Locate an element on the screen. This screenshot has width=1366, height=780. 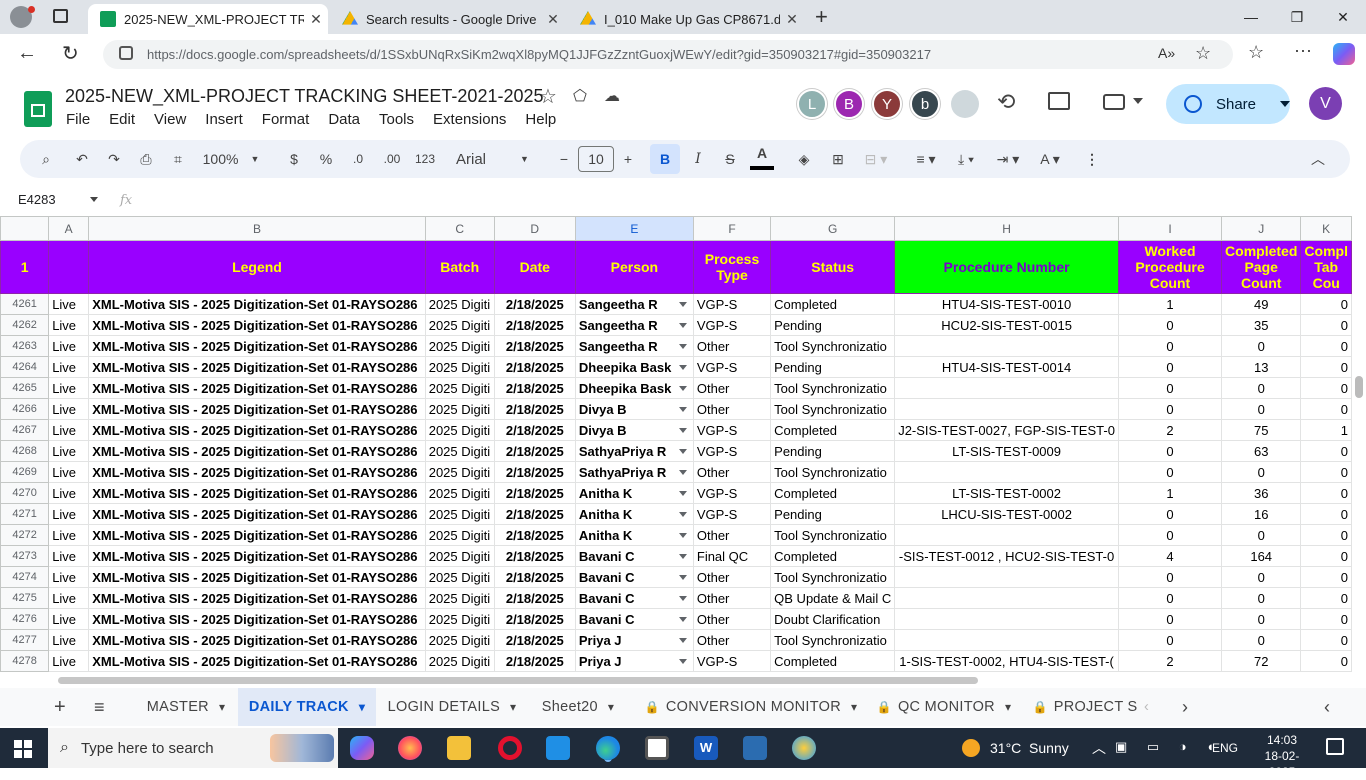
mail-icon is located at coordinates (558, 748).